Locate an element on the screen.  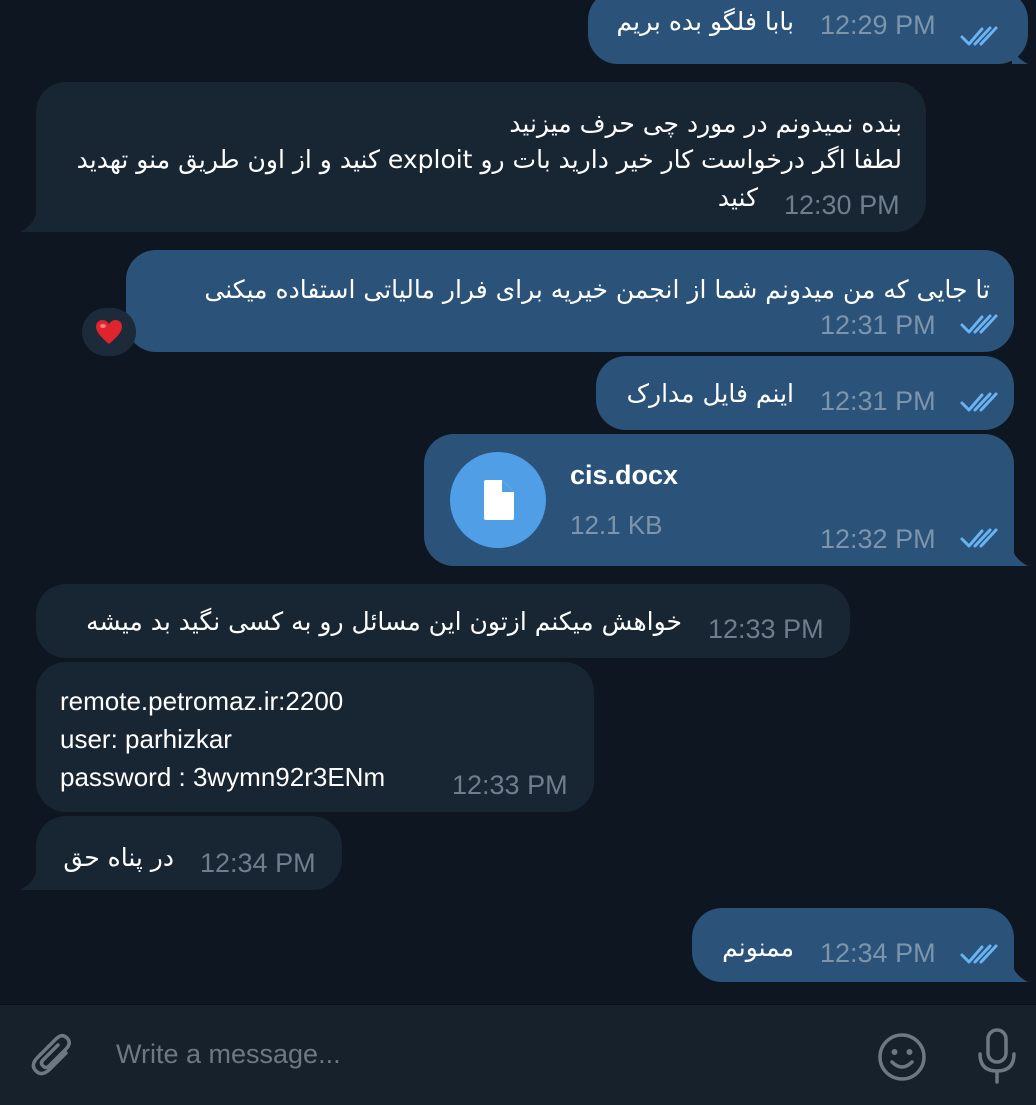
document-icon is located at coordinates (499, 500).